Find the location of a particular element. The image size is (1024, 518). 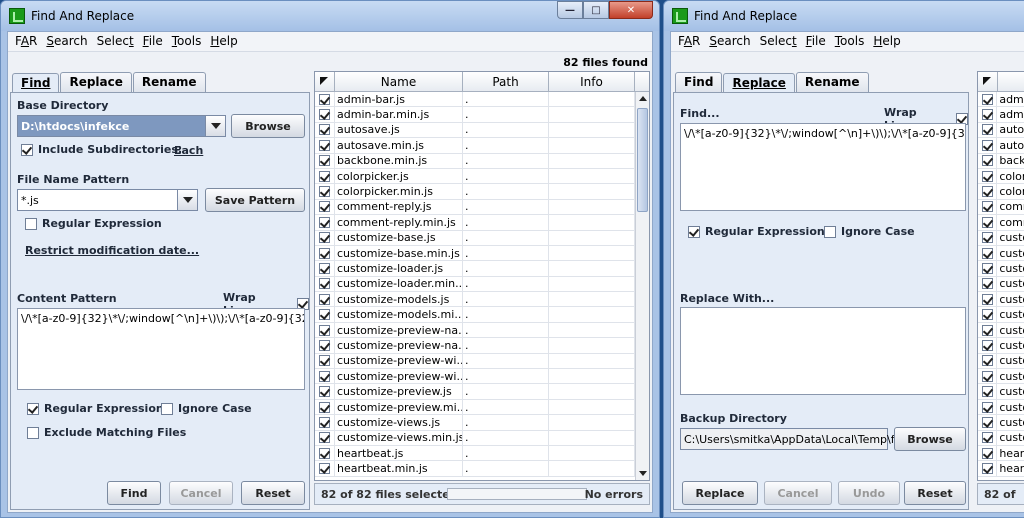

table-row: admin-bar.js. is located at coordinates (482, 100).